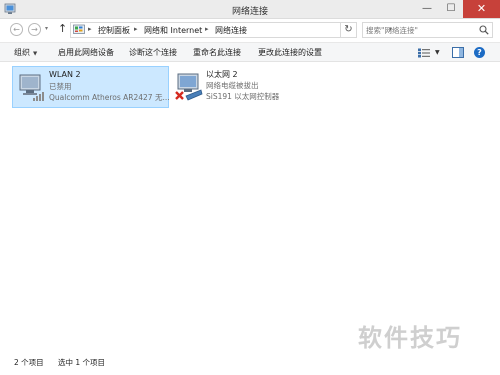  I want to click on search-input, so click(420, 30).